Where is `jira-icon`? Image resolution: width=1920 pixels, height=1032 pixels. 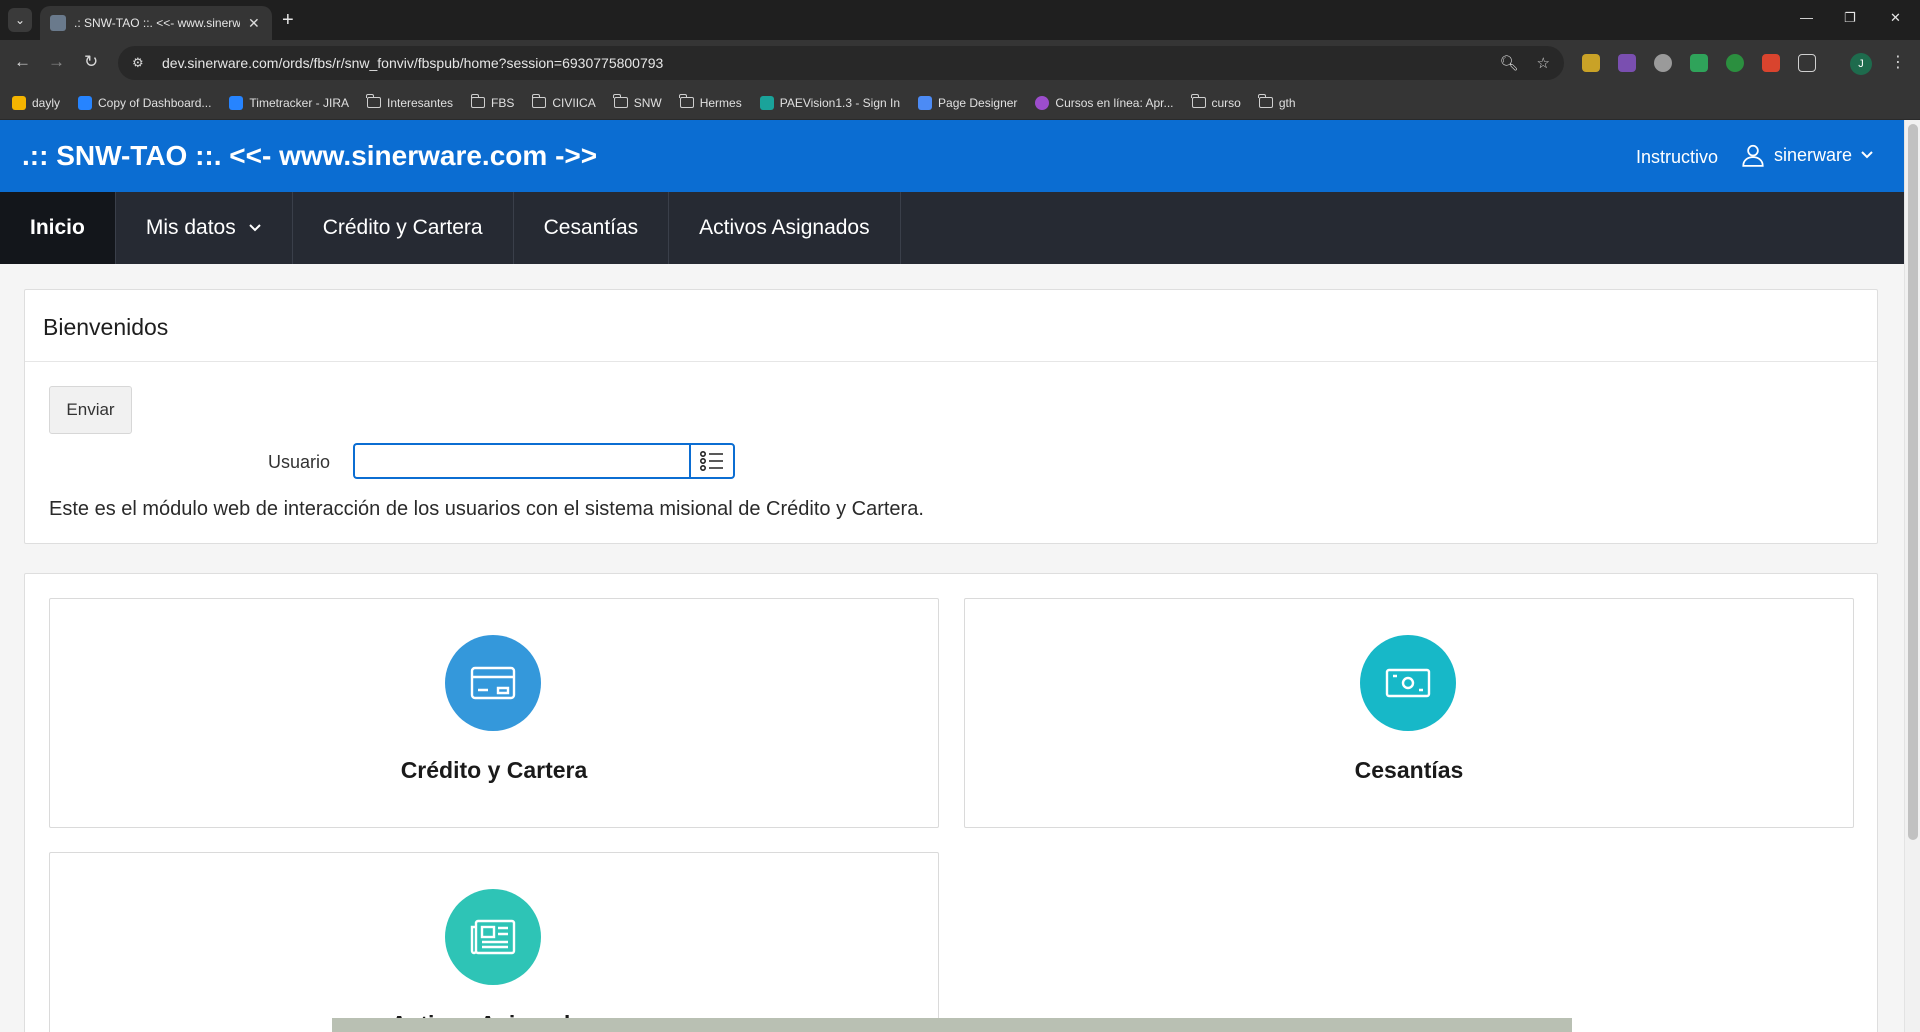 jira-icon is located at coordinates (85, 102).